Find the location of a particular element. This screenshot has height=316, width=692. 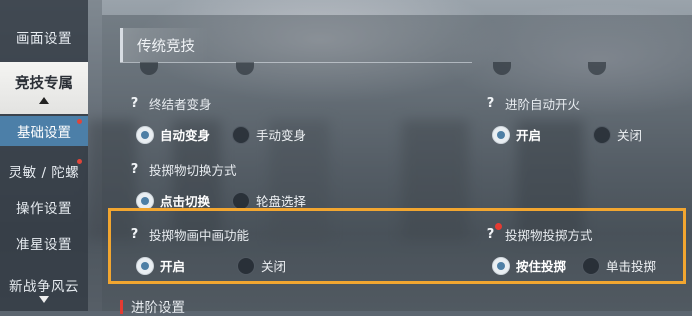

sidebar-item-sensitivity: 灵敏 / 陀螺 is located at coordinates (44, 171).